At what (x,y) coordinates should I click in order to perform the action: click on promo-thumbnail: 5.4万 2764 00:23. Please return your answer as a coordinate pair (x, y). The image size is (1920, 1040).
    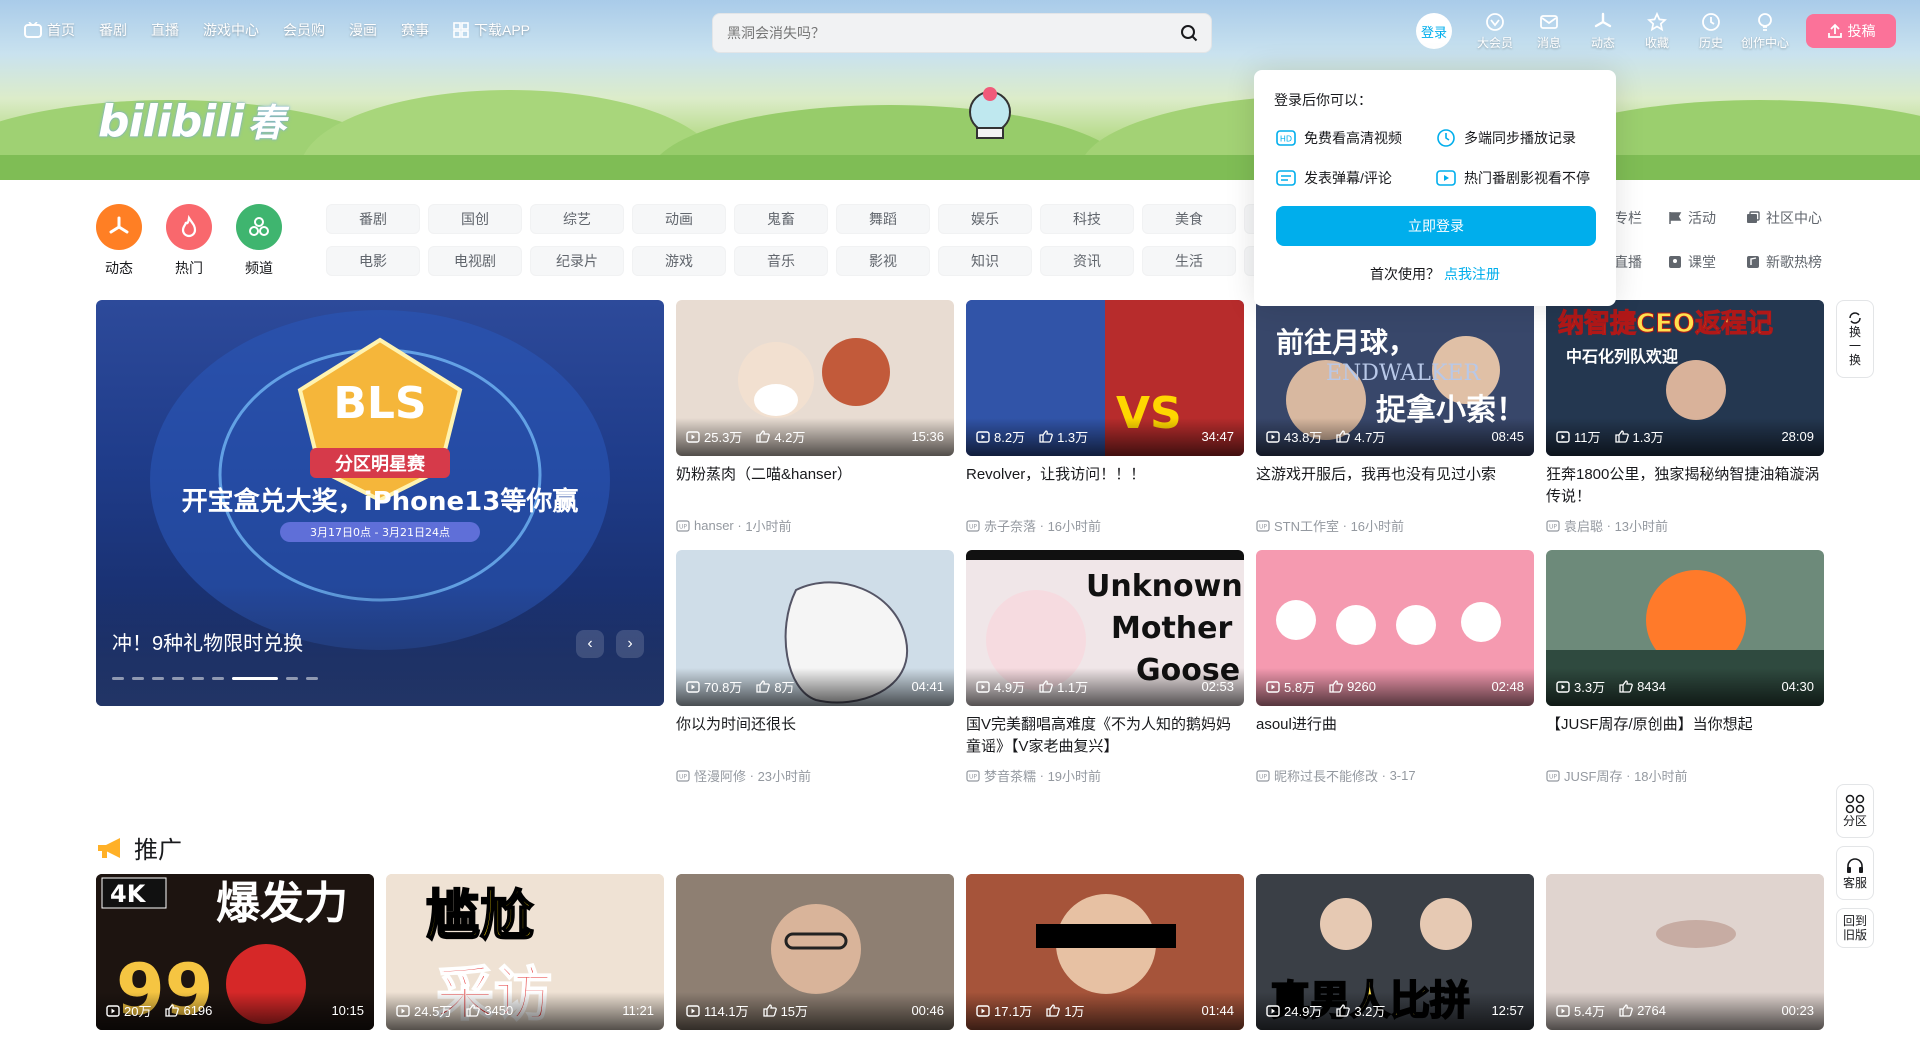
    Looking at the image, I should click on (1685, 952).